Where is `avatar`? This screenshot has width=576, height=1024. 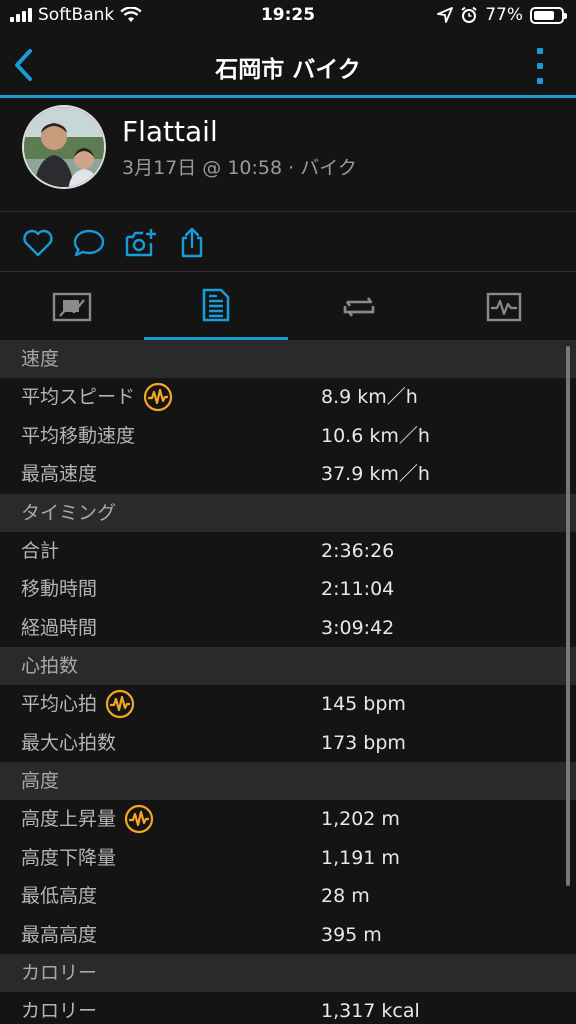
avatar is located at coordinates (64, 147).